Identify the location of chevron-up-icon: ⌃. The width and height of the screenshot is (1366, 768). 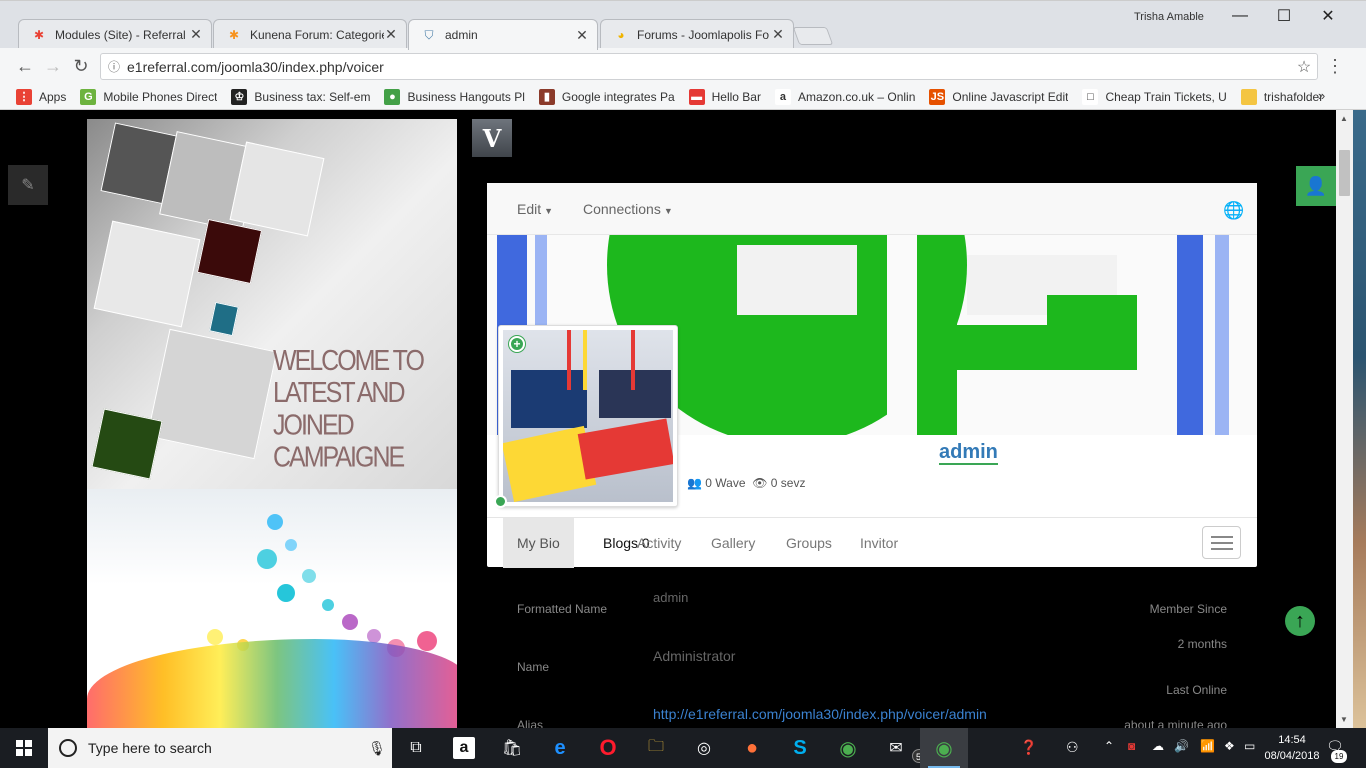
(1109, 746).